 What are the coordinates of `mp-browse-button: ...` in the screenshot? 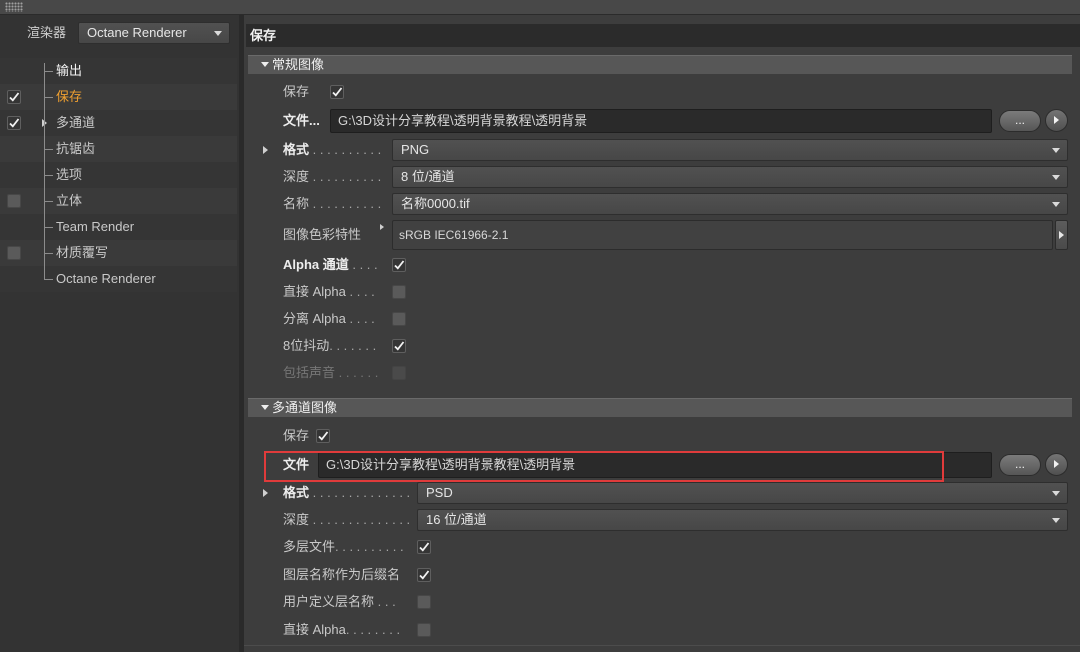 It's located at (1020, 465).